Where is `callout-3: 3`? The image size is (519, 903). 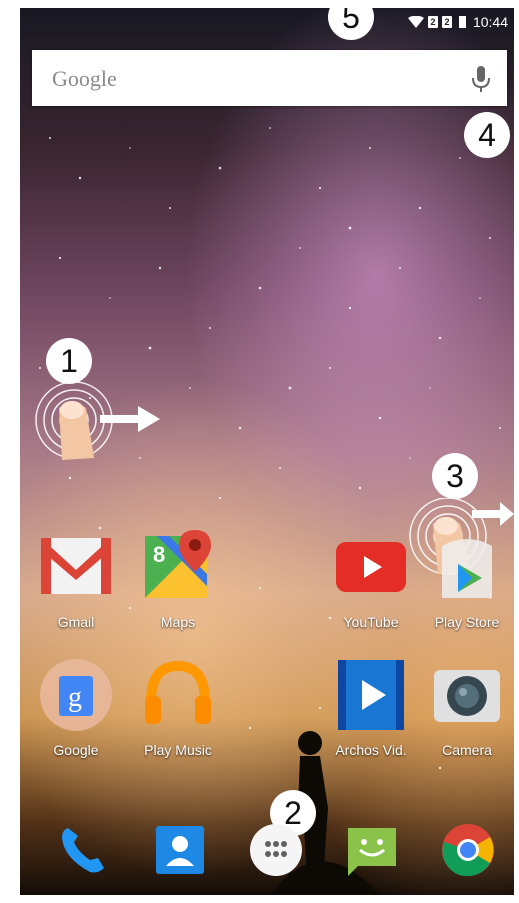 callout-3: 3 is located at coordinates (455, 476).